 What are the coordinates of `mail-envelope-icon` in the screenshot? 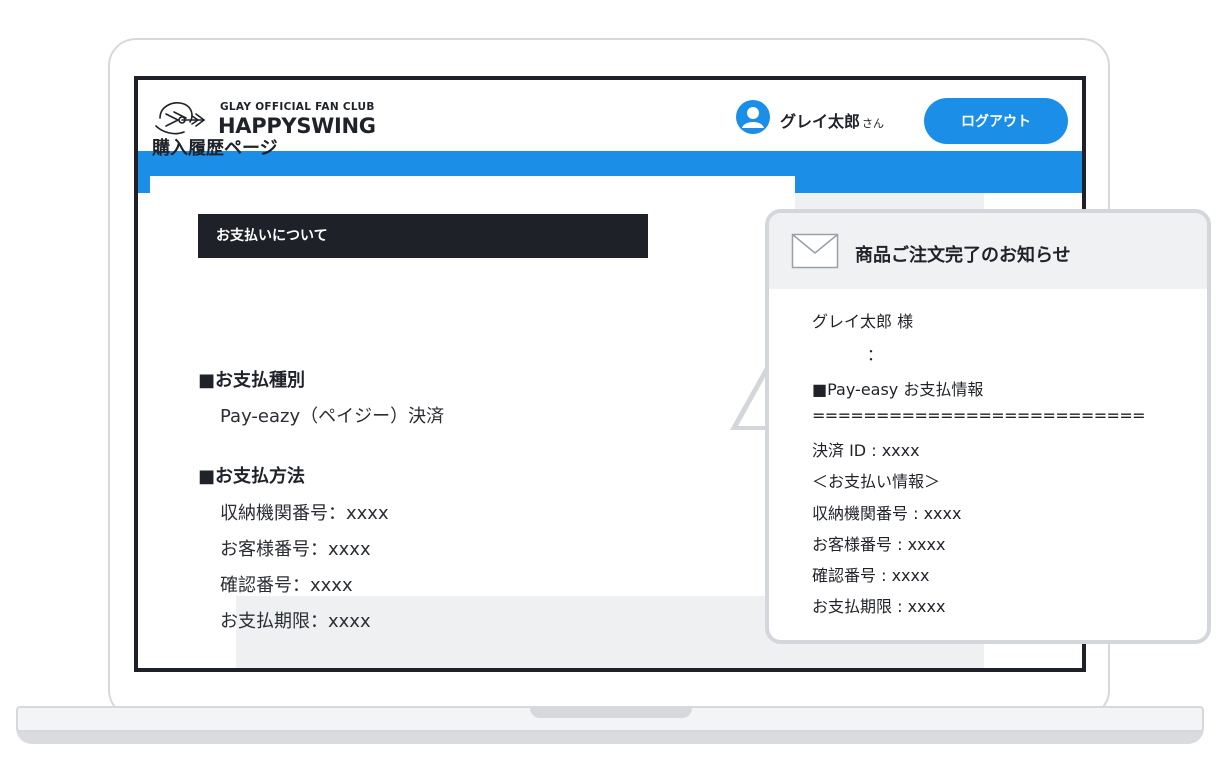 It's located at (815, 251).